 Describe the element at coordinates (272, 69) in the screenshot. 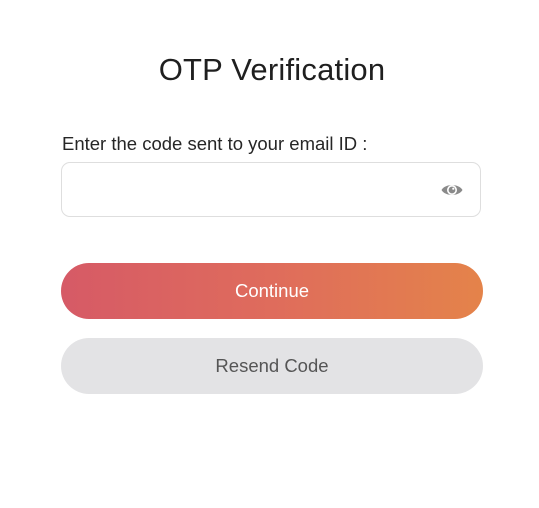

I see `page-title: OTP Verification` at that location.